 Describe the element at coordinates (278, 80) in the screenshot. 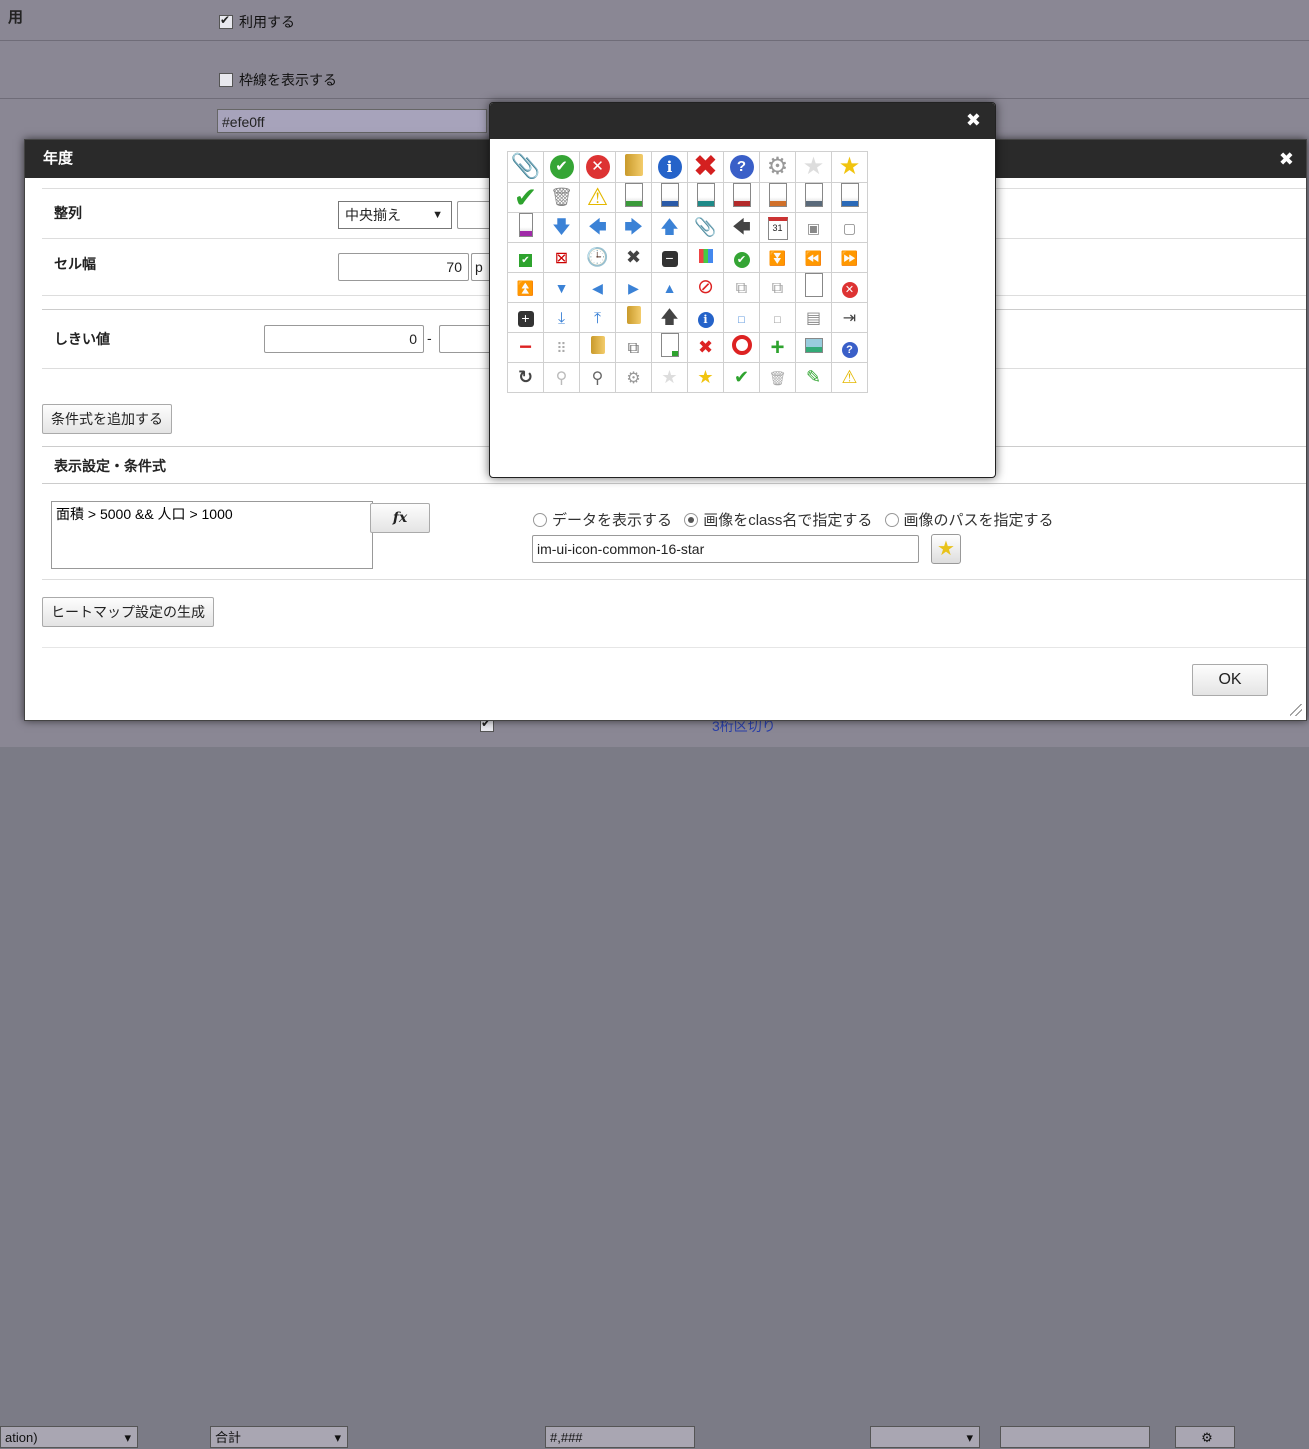

I see `bg-border-checkbox: 枠線を表示する` at that location.